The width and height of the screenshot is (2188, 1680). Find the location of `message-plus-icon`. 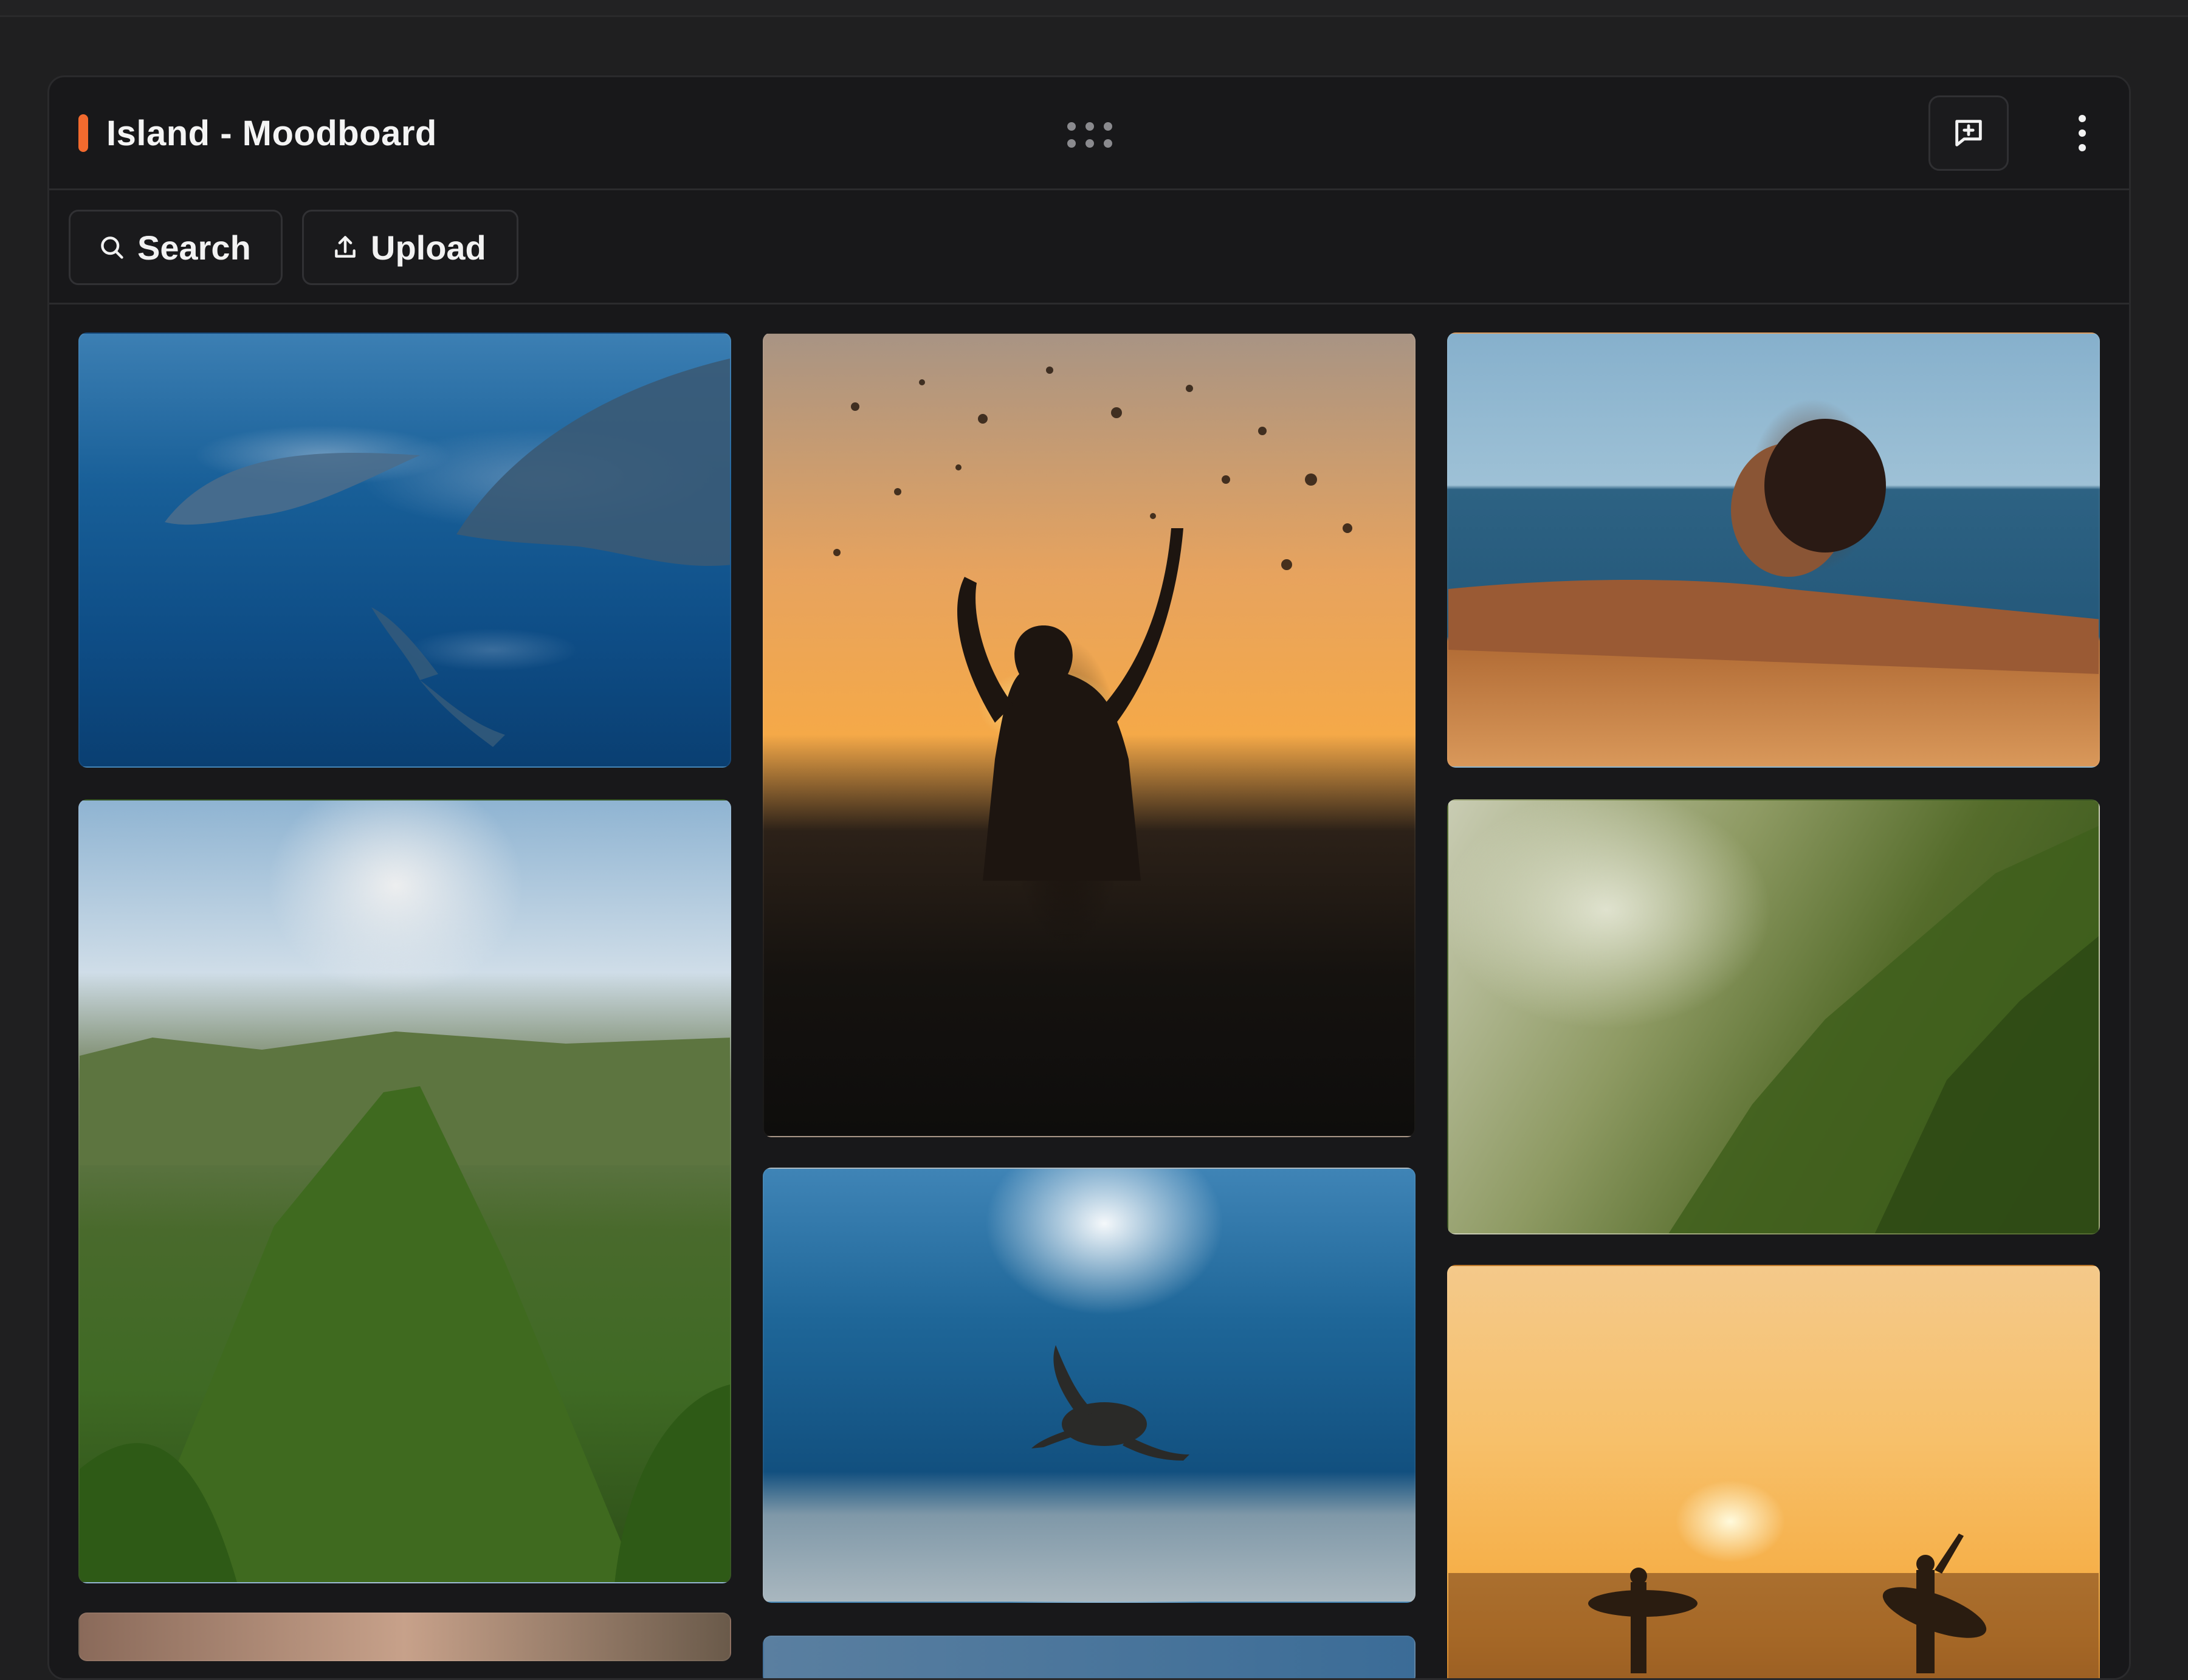

message-plus-icon is located at coordinates (1968, 133).